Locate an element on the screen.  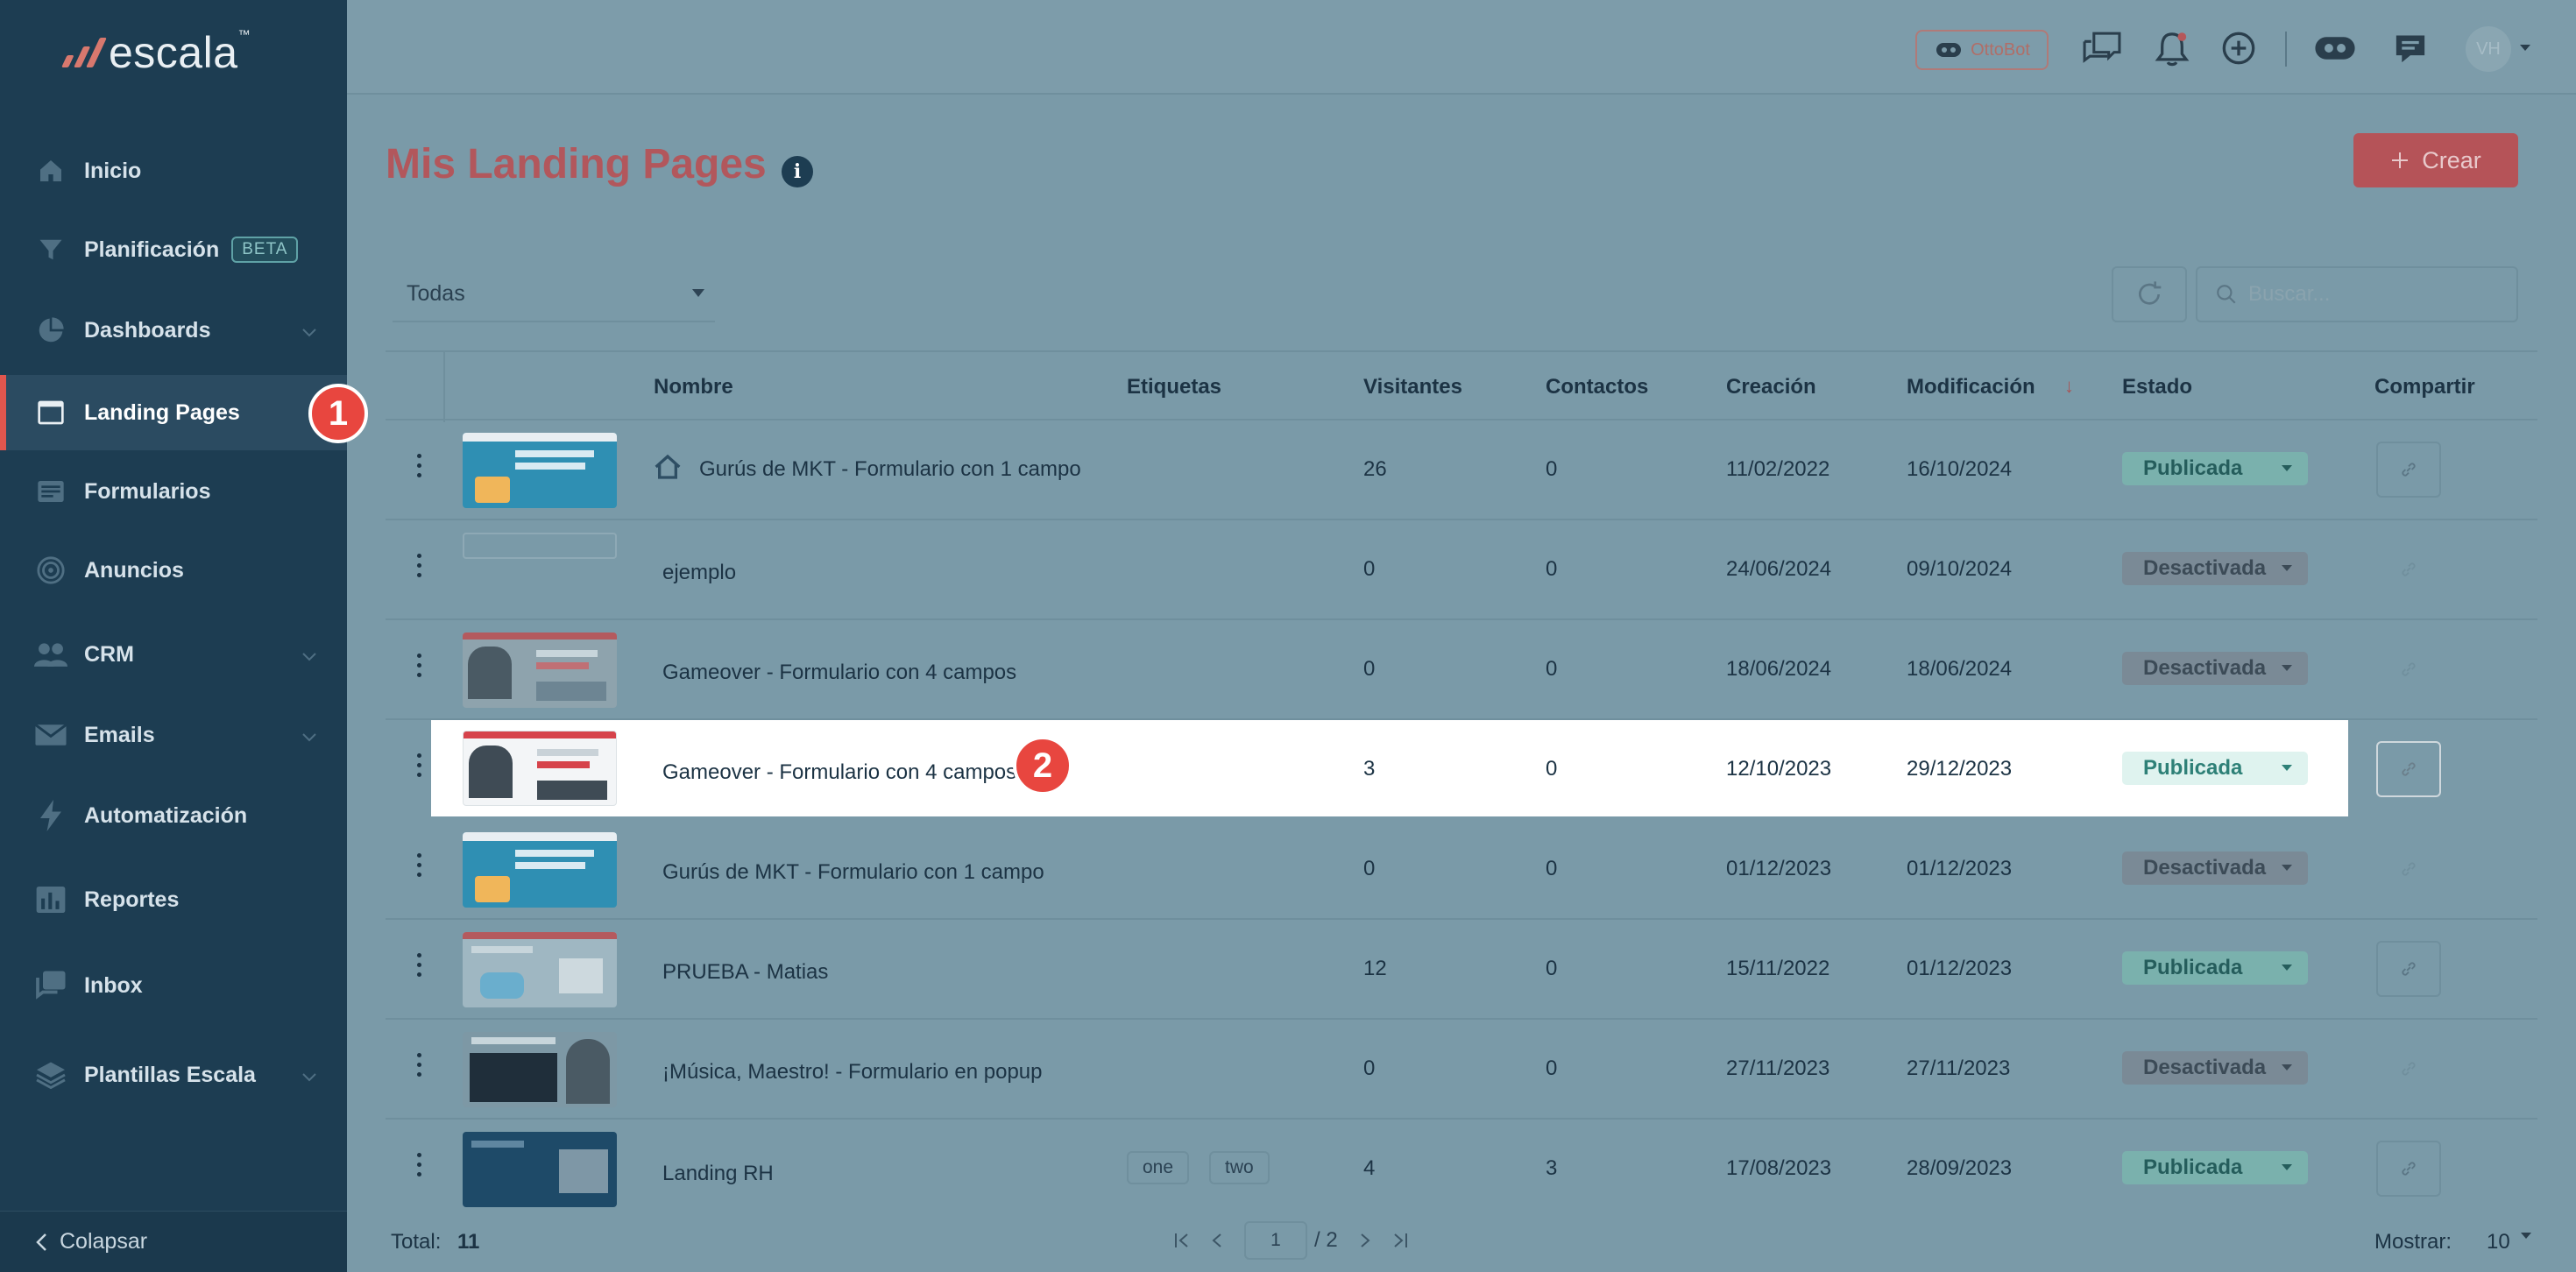
bell-icon is located at coordinates (2172, 48).